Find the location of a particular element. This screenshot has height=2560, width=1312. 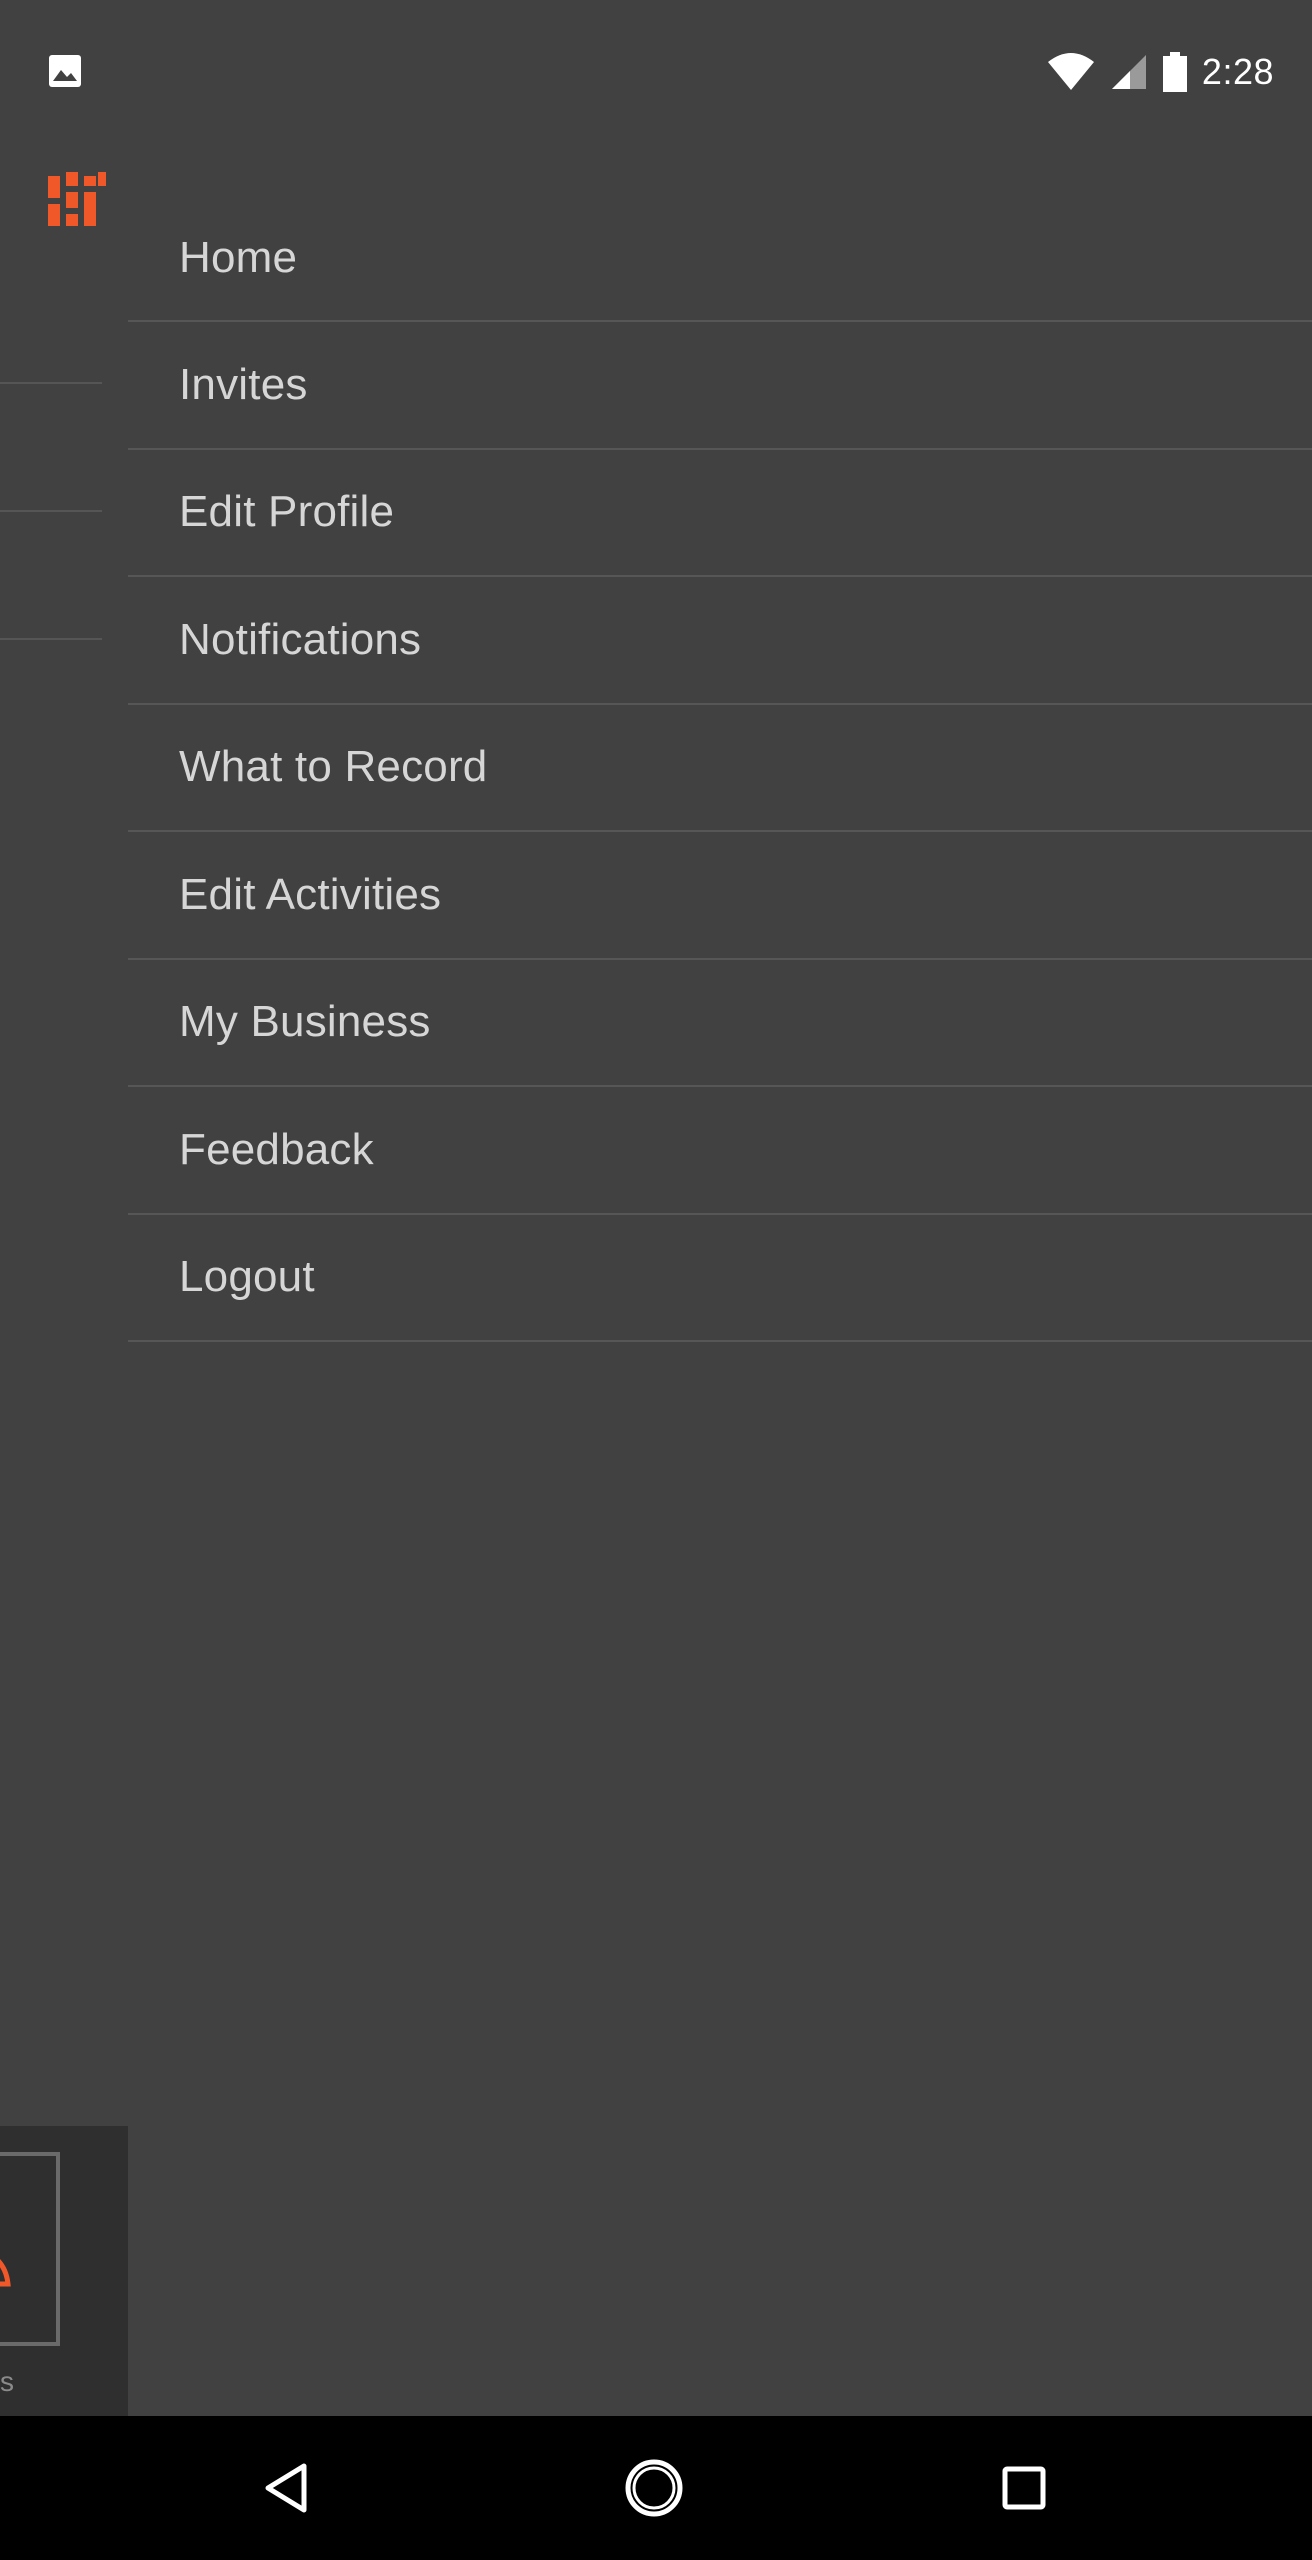

menu-item-feedback: Feedback is located at coordinates (720, 1151).